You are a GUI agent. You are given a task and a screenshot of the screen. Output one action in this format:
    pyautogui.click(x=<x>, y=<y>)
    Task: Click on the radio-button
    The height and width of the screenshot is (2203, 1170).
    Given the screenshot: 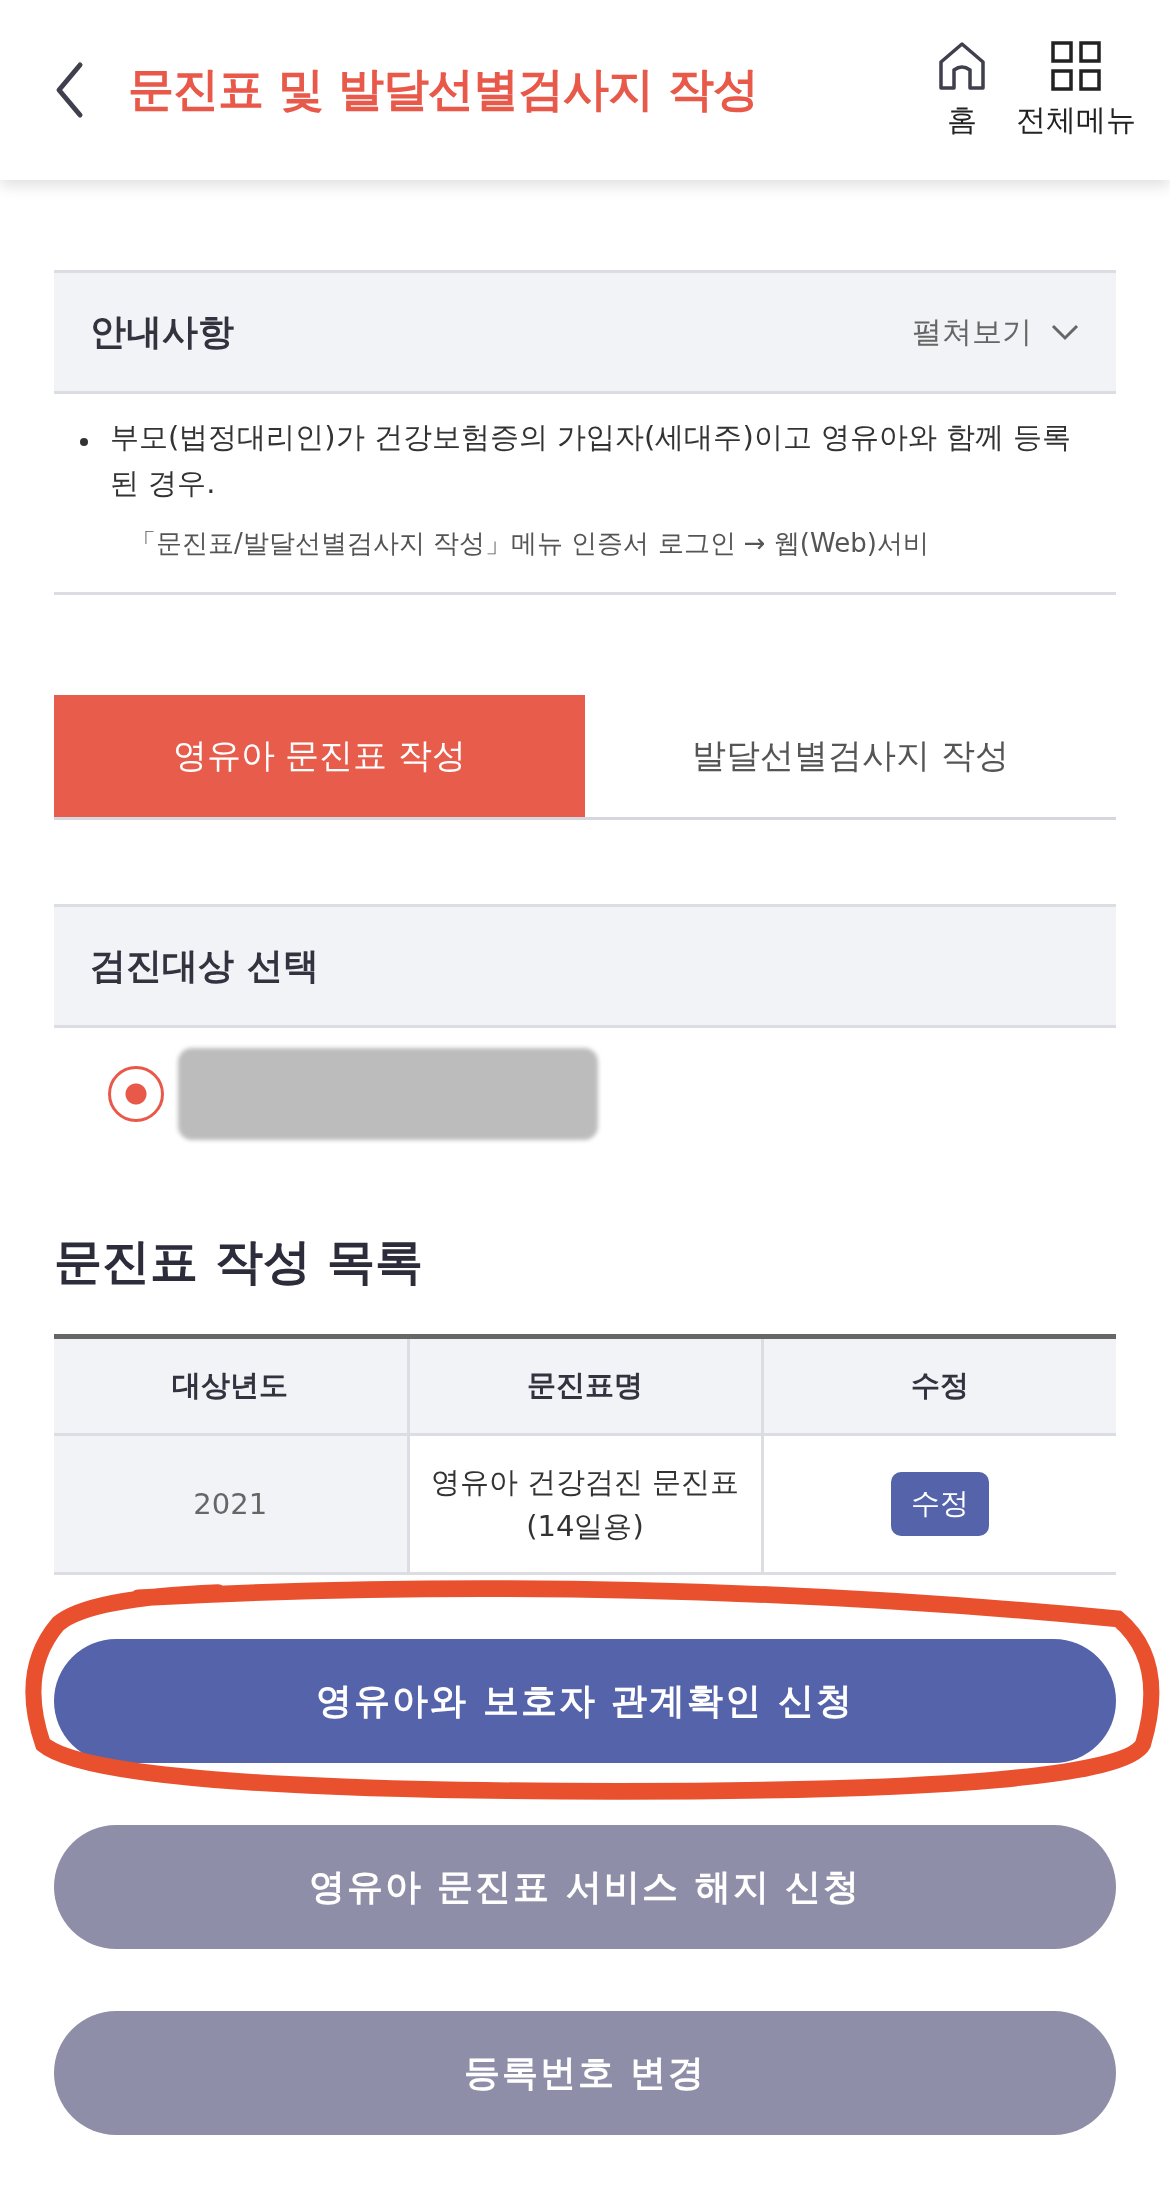 What is the action you would take?
    pyautogui.click(x=136, y=1094)
    